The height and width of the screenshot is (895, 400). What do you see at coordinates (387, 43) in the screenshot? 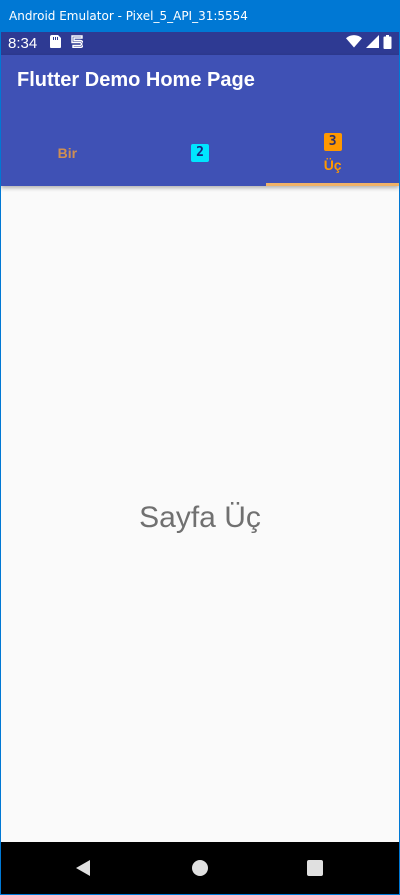
I see `battery-icon` at bounding box center [387, 43].